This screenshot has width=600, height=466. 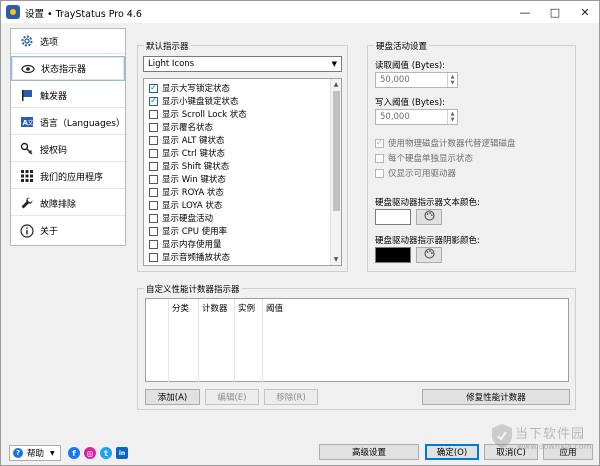 I want to click on twitter-icon: t, so click(x=106, y=453).